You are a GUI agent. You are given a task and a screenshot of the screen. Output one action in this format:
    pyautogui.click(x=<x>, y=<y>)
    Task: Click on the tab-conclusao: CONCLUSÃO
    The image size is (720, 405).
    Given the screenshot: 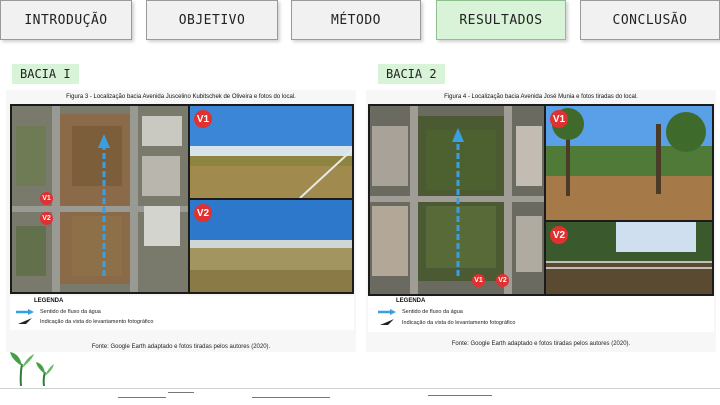 What is the action you would take?
    pyautogui.click(x=650, y=20)
    